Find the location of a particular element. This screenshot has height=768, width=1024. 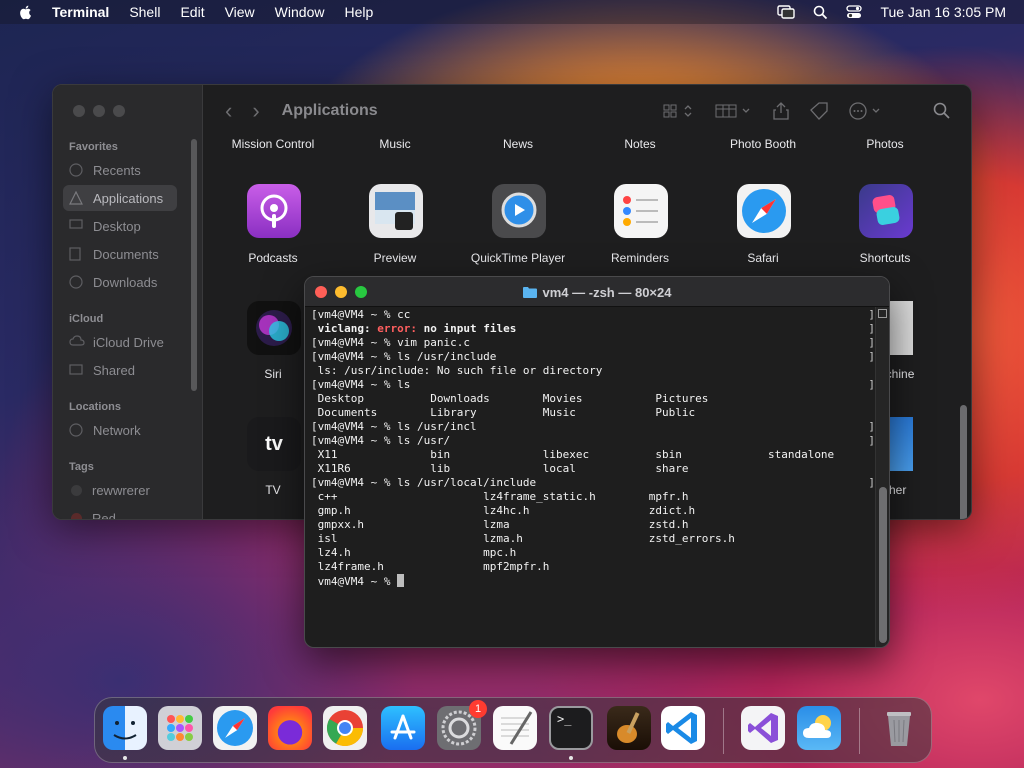

share-icon is located at coordinates (781, 111).